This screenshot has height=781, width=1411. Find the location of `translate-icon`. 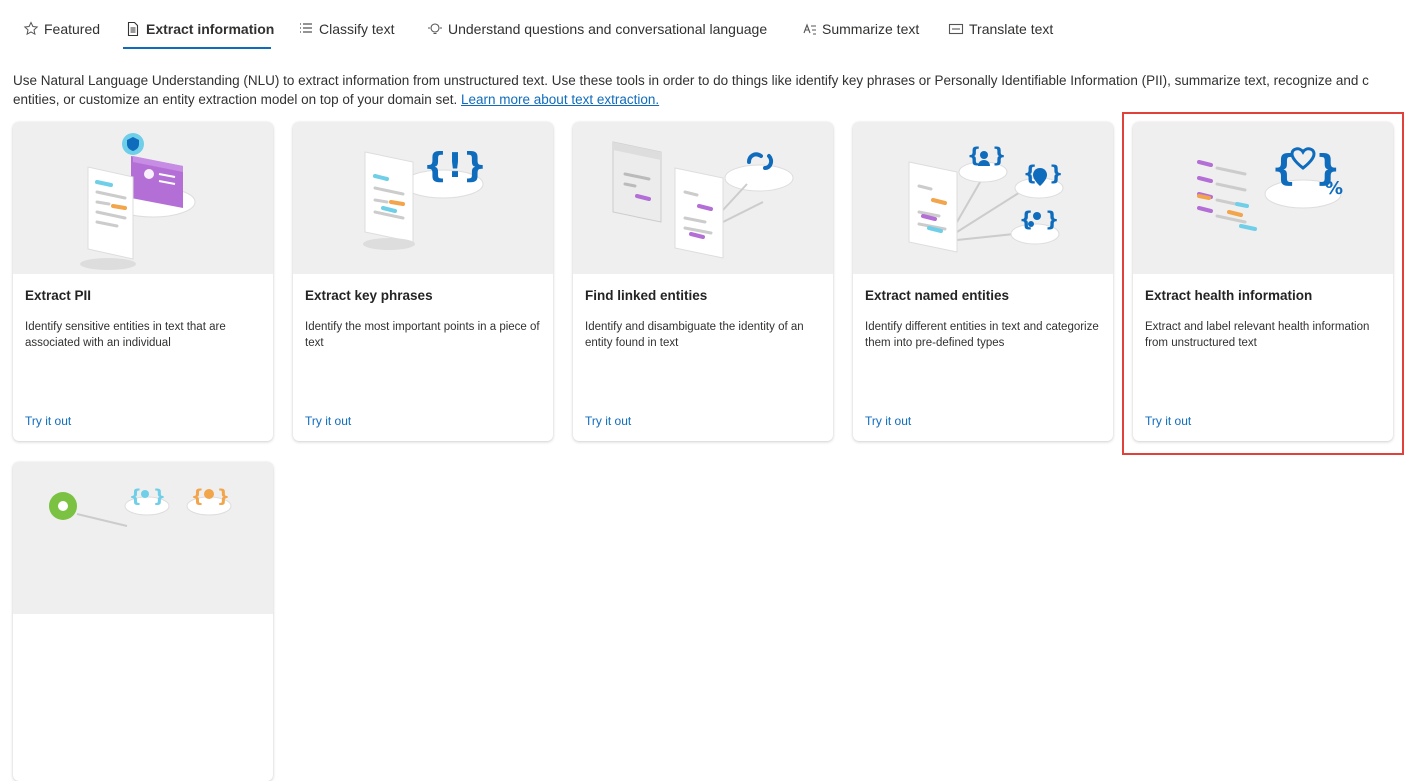

translate-icon is located at coordinates (956, 29).